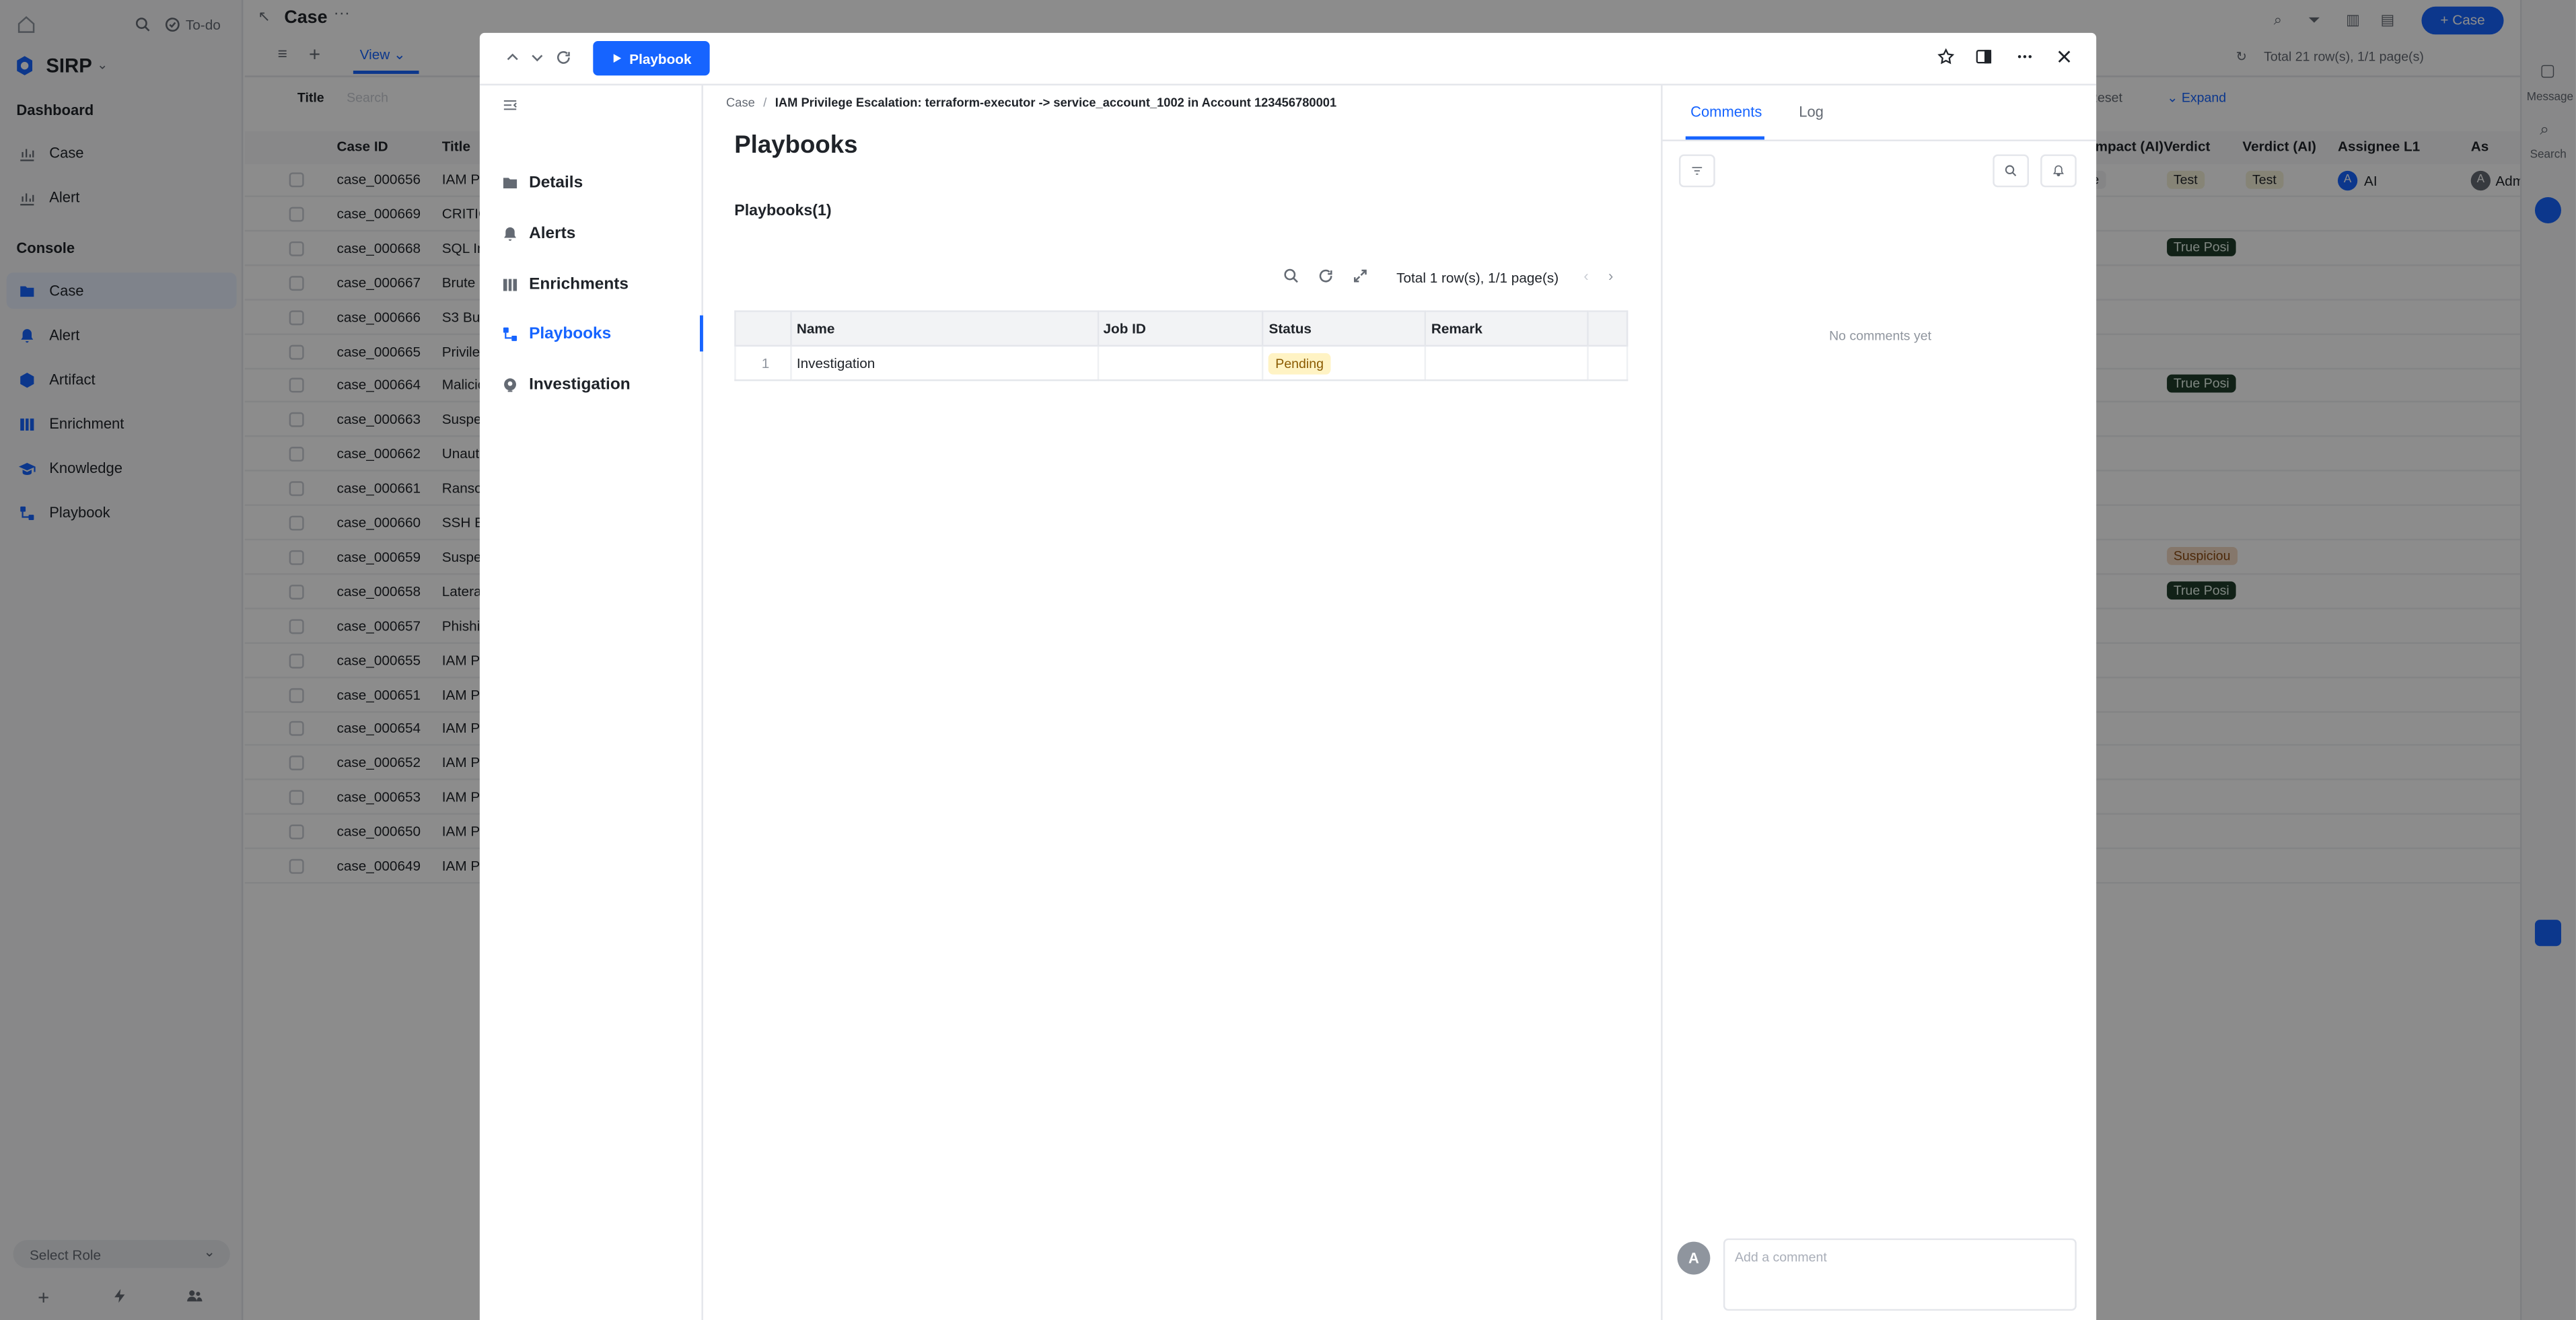  Describe the element at coordinates (591, 182) in the screenshot. I see `nav-details: Details` at that location.